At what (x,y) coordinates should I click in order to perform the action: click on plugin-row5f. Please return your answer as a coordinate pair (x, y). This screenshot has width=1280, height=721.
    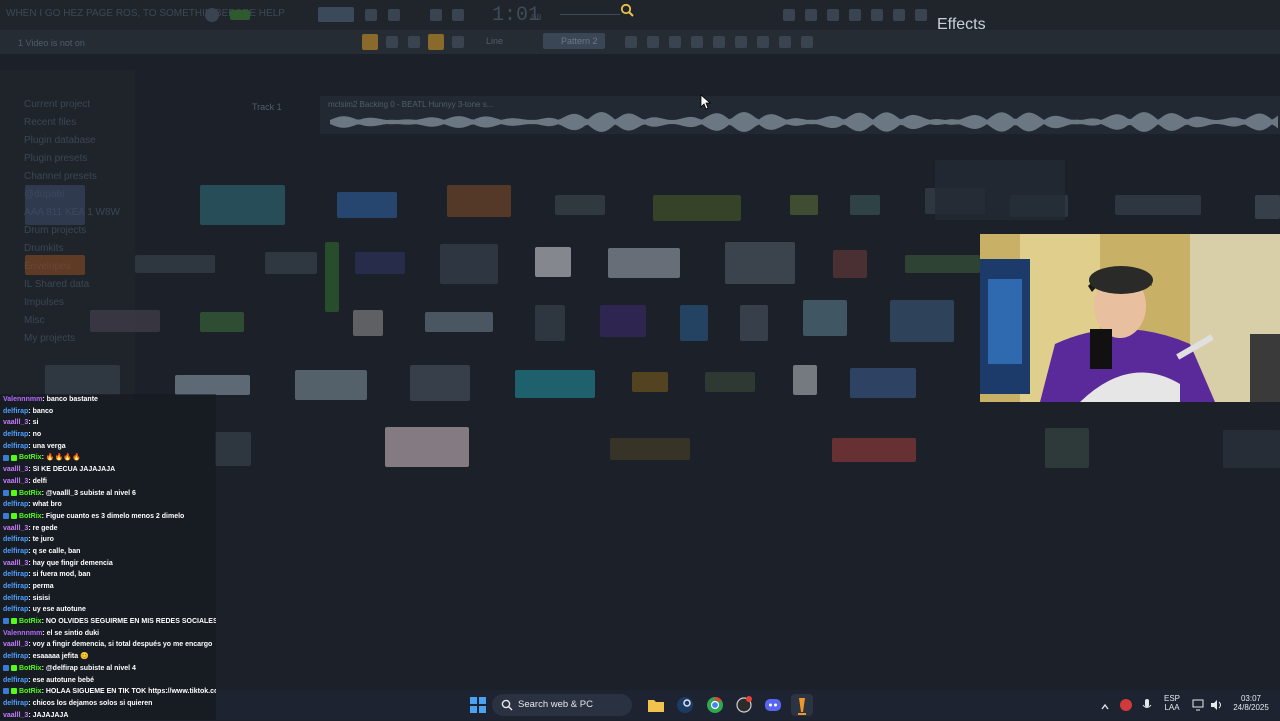
    Looking at the image, I should click on (1251, 449).